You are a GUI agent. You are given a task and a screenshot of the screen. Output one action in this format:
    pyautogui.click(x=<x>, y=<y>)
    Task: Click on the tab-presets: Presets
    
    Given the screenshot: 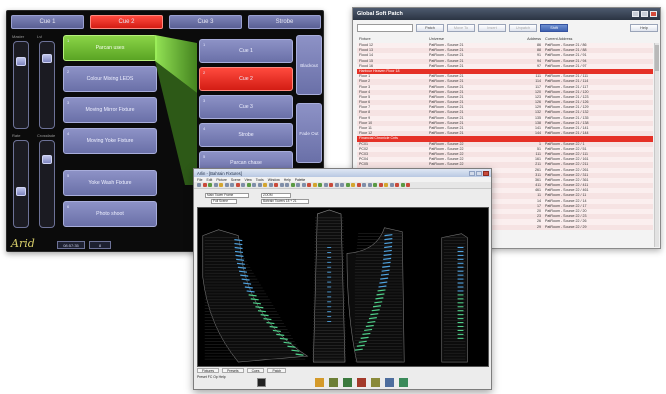 What is the action you would take?
    pyautogui.click(x=233, y=370)
    